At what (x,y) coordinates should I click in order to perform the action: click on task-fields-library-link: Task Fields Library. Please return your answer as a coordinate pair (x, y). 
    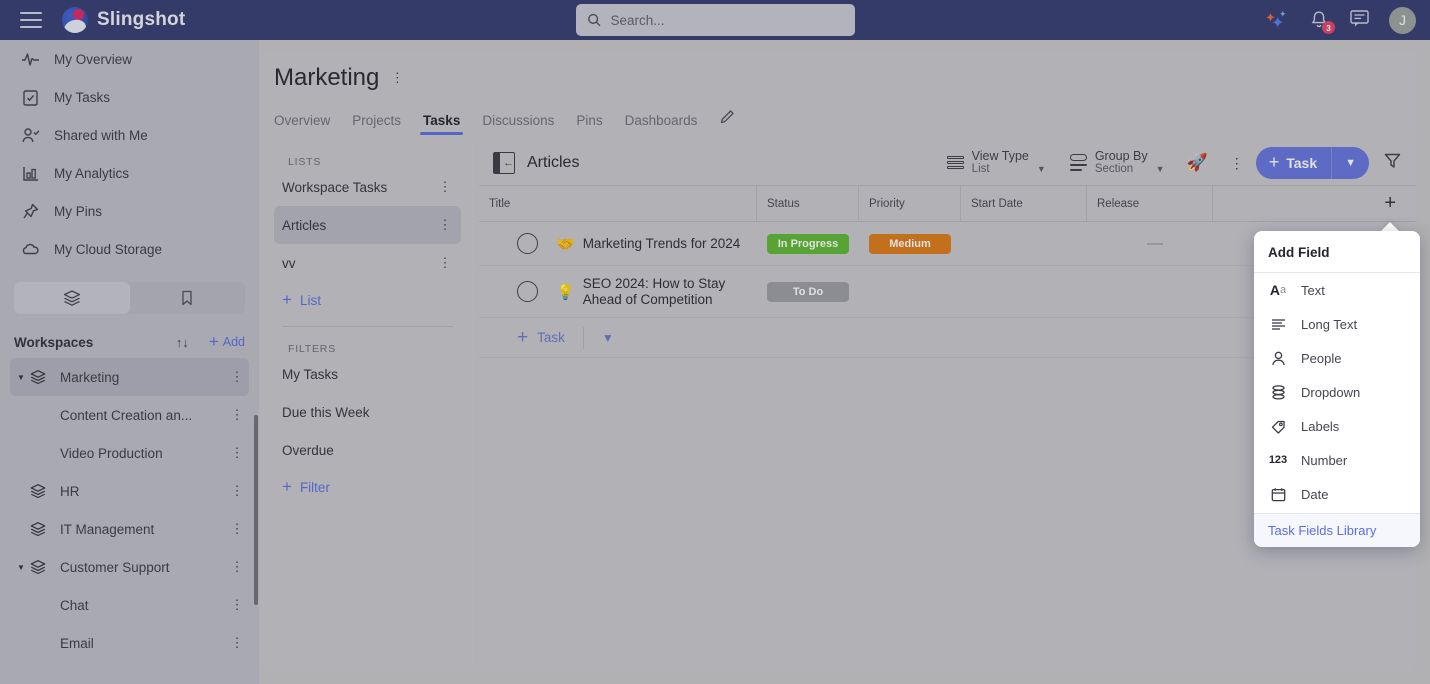
    Looking at the image, I should click on (1322, 530).